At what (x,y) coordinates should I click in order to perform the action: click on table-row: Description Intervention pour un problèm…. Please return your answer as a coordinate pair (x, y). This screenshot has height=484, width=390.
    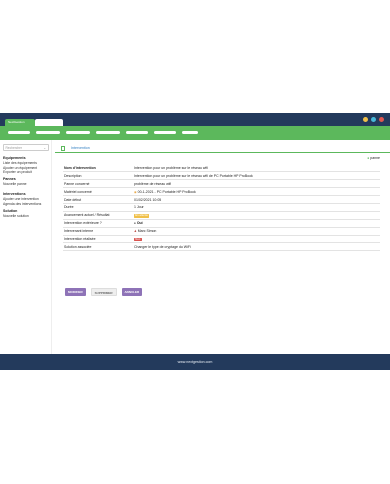
    Looking at the image, I should click on (221, 176).